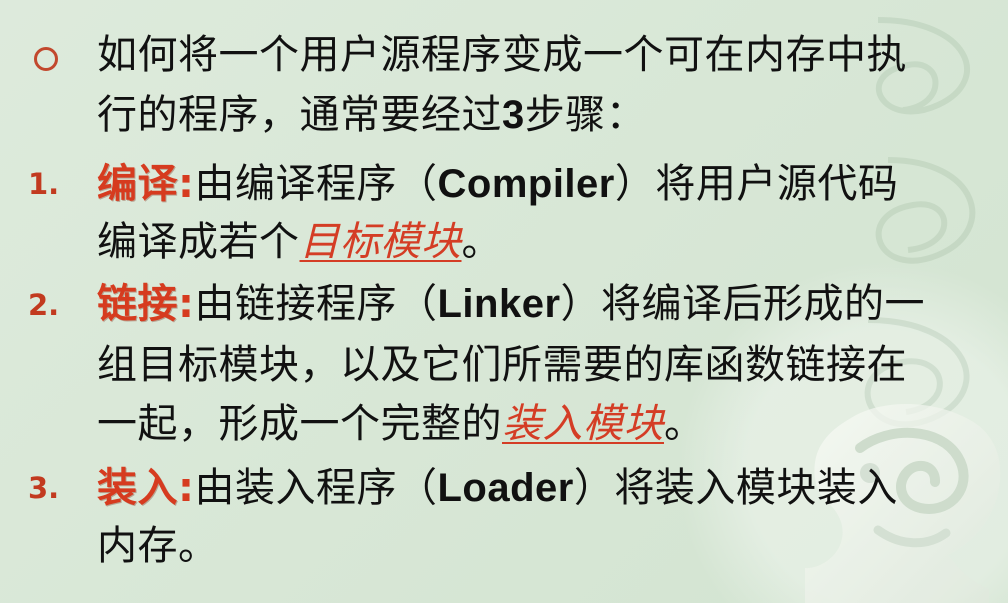 This screenshot has width=1008, height=603. Describe the element at coordinates (505, 488) in the screenshot. I see `item-3-latin: Loader` at that location.